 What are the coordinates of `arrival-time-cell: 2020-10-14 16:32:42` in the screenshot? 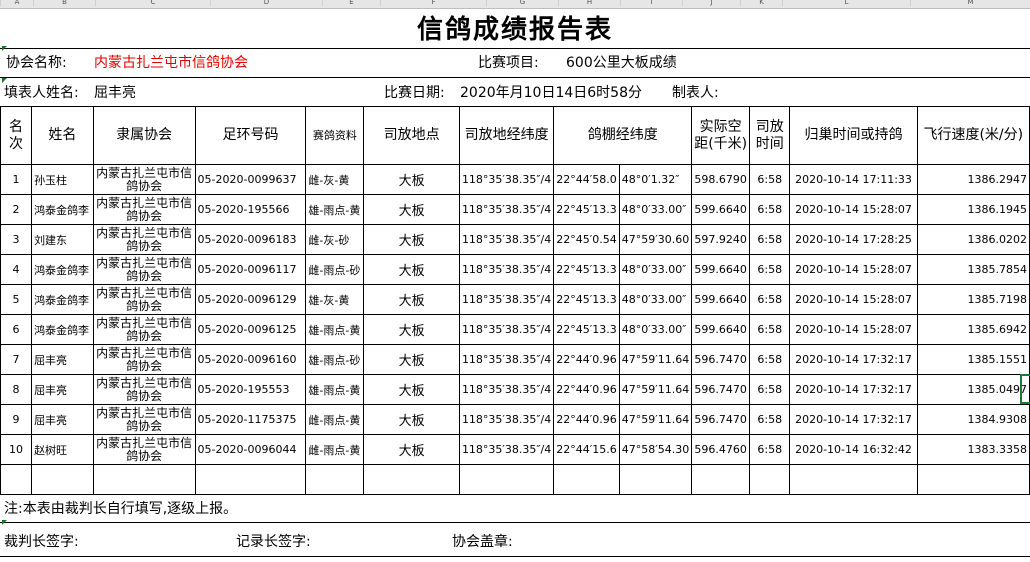 It's located at (853, 449).